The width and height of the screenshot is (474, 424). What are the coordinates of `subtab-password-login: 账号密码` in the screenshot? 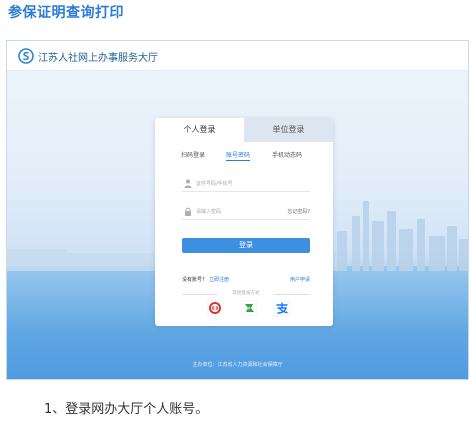 It's located at (238, 155).